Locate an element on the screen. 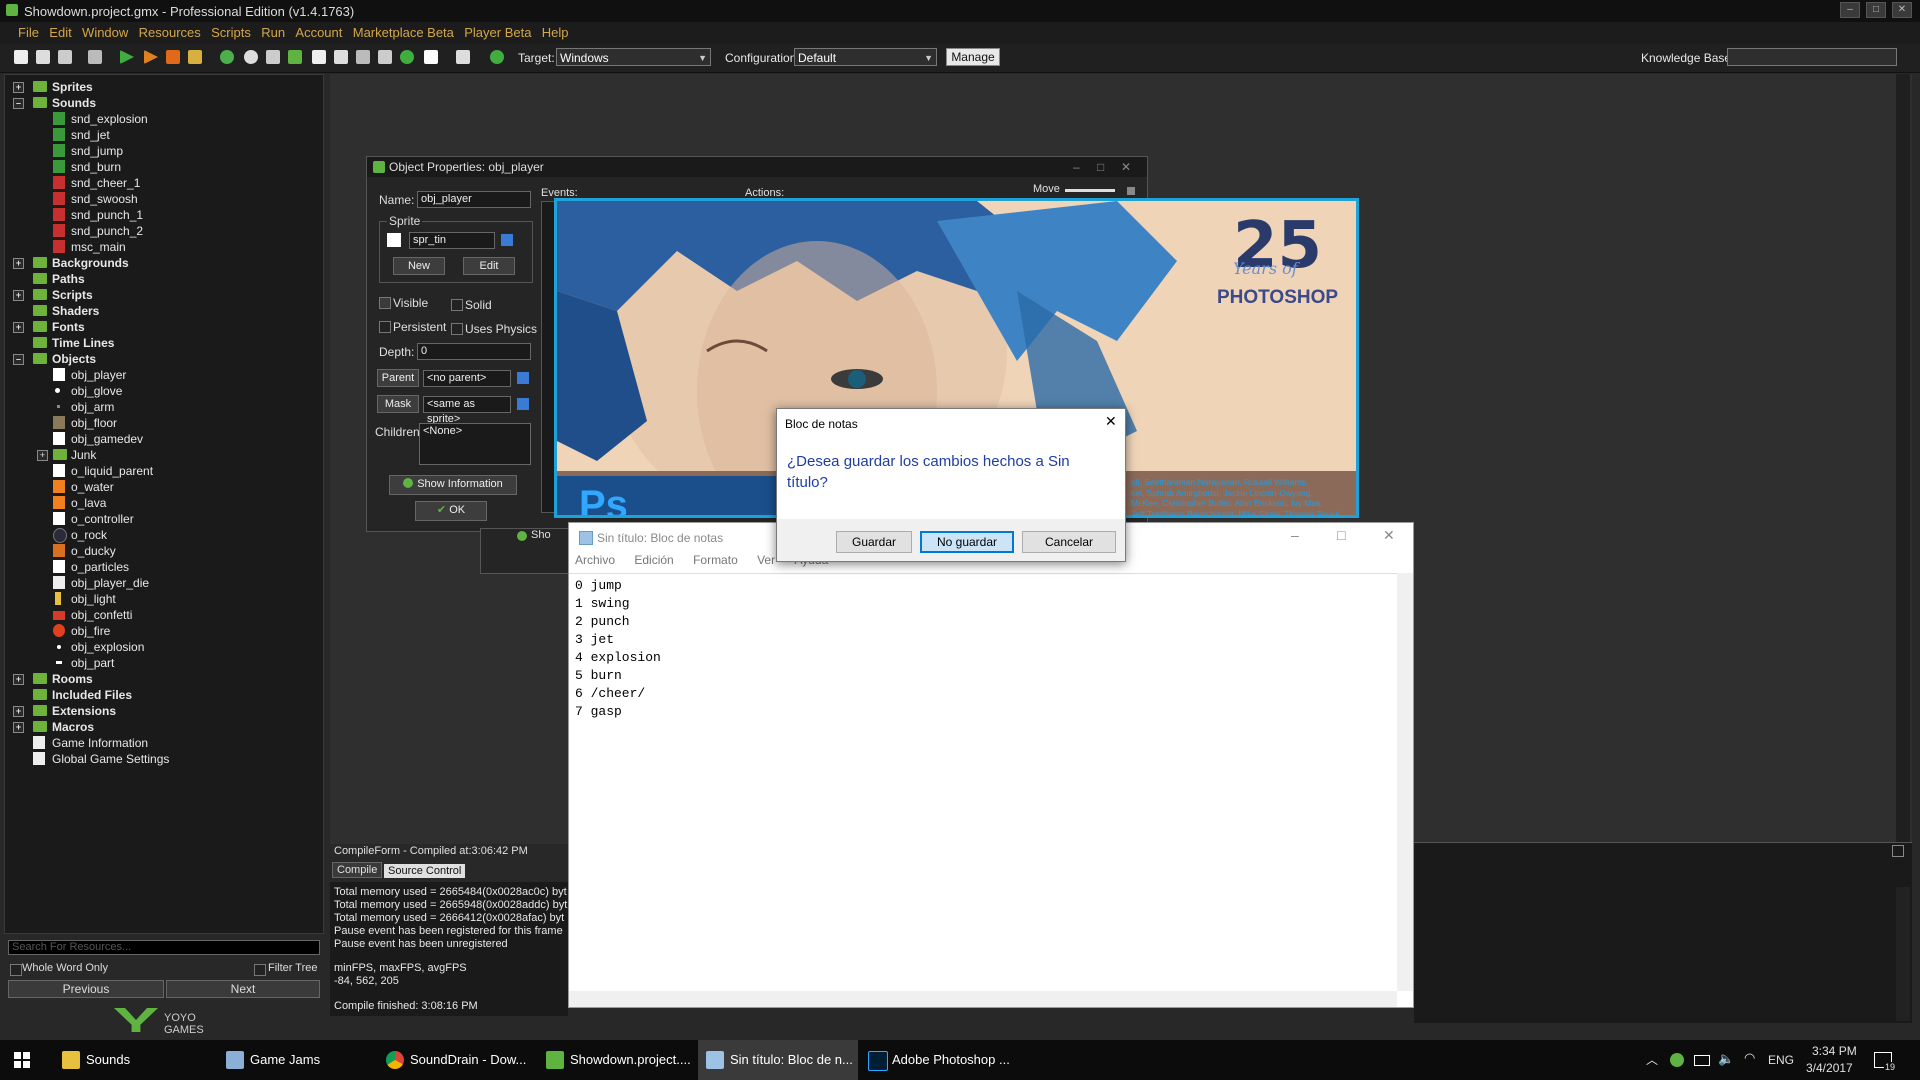  volume-icon: 🔈 is located at coordinates (1726, 1059).